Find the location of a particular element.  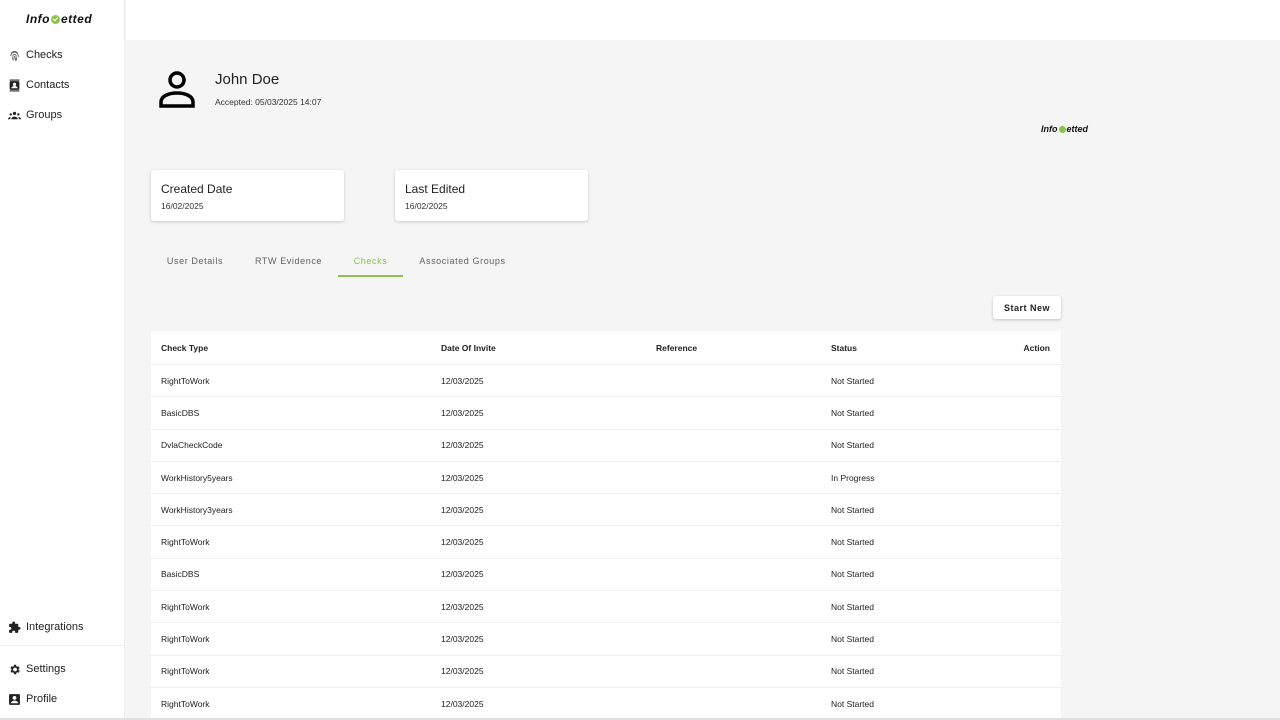

status-cell: In Progress is located at coordinates (853, 477).